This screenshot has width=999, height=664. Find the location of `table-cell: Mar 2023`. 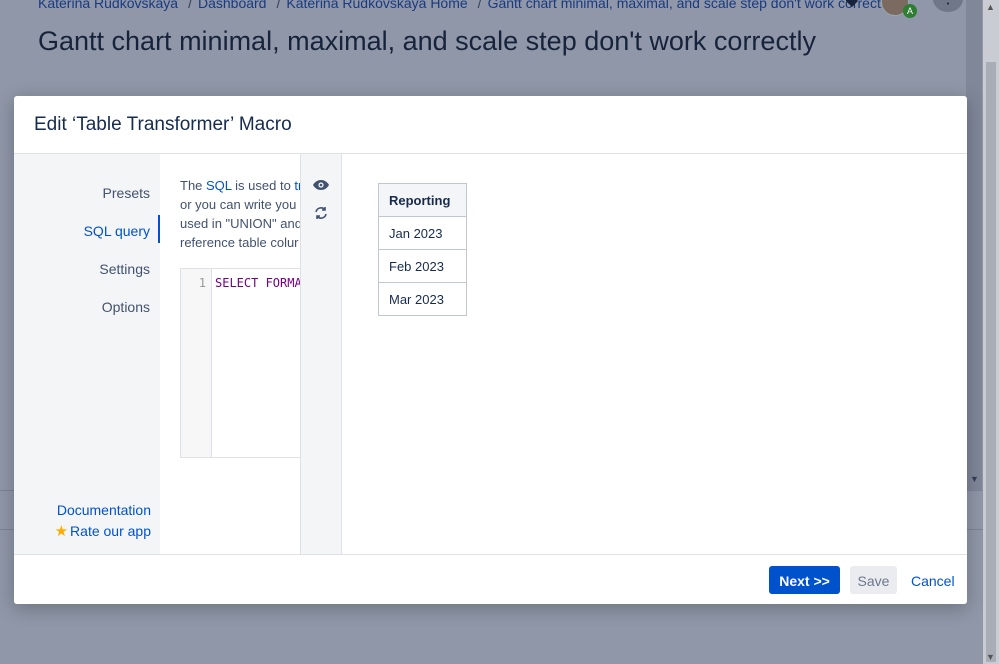

table-cell: Mar 2023 is located at coordinates (422, 299).